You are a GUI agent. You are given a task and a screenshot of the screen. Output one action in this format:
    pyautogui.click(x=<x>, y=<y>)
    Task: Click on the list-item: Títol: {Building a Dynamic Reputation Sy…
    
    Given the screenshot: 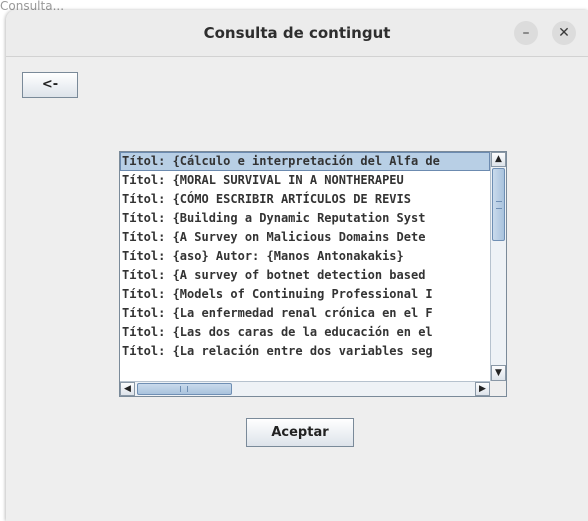 What is the action you would take?
    pyautogui.click(x=305, y=218)
    